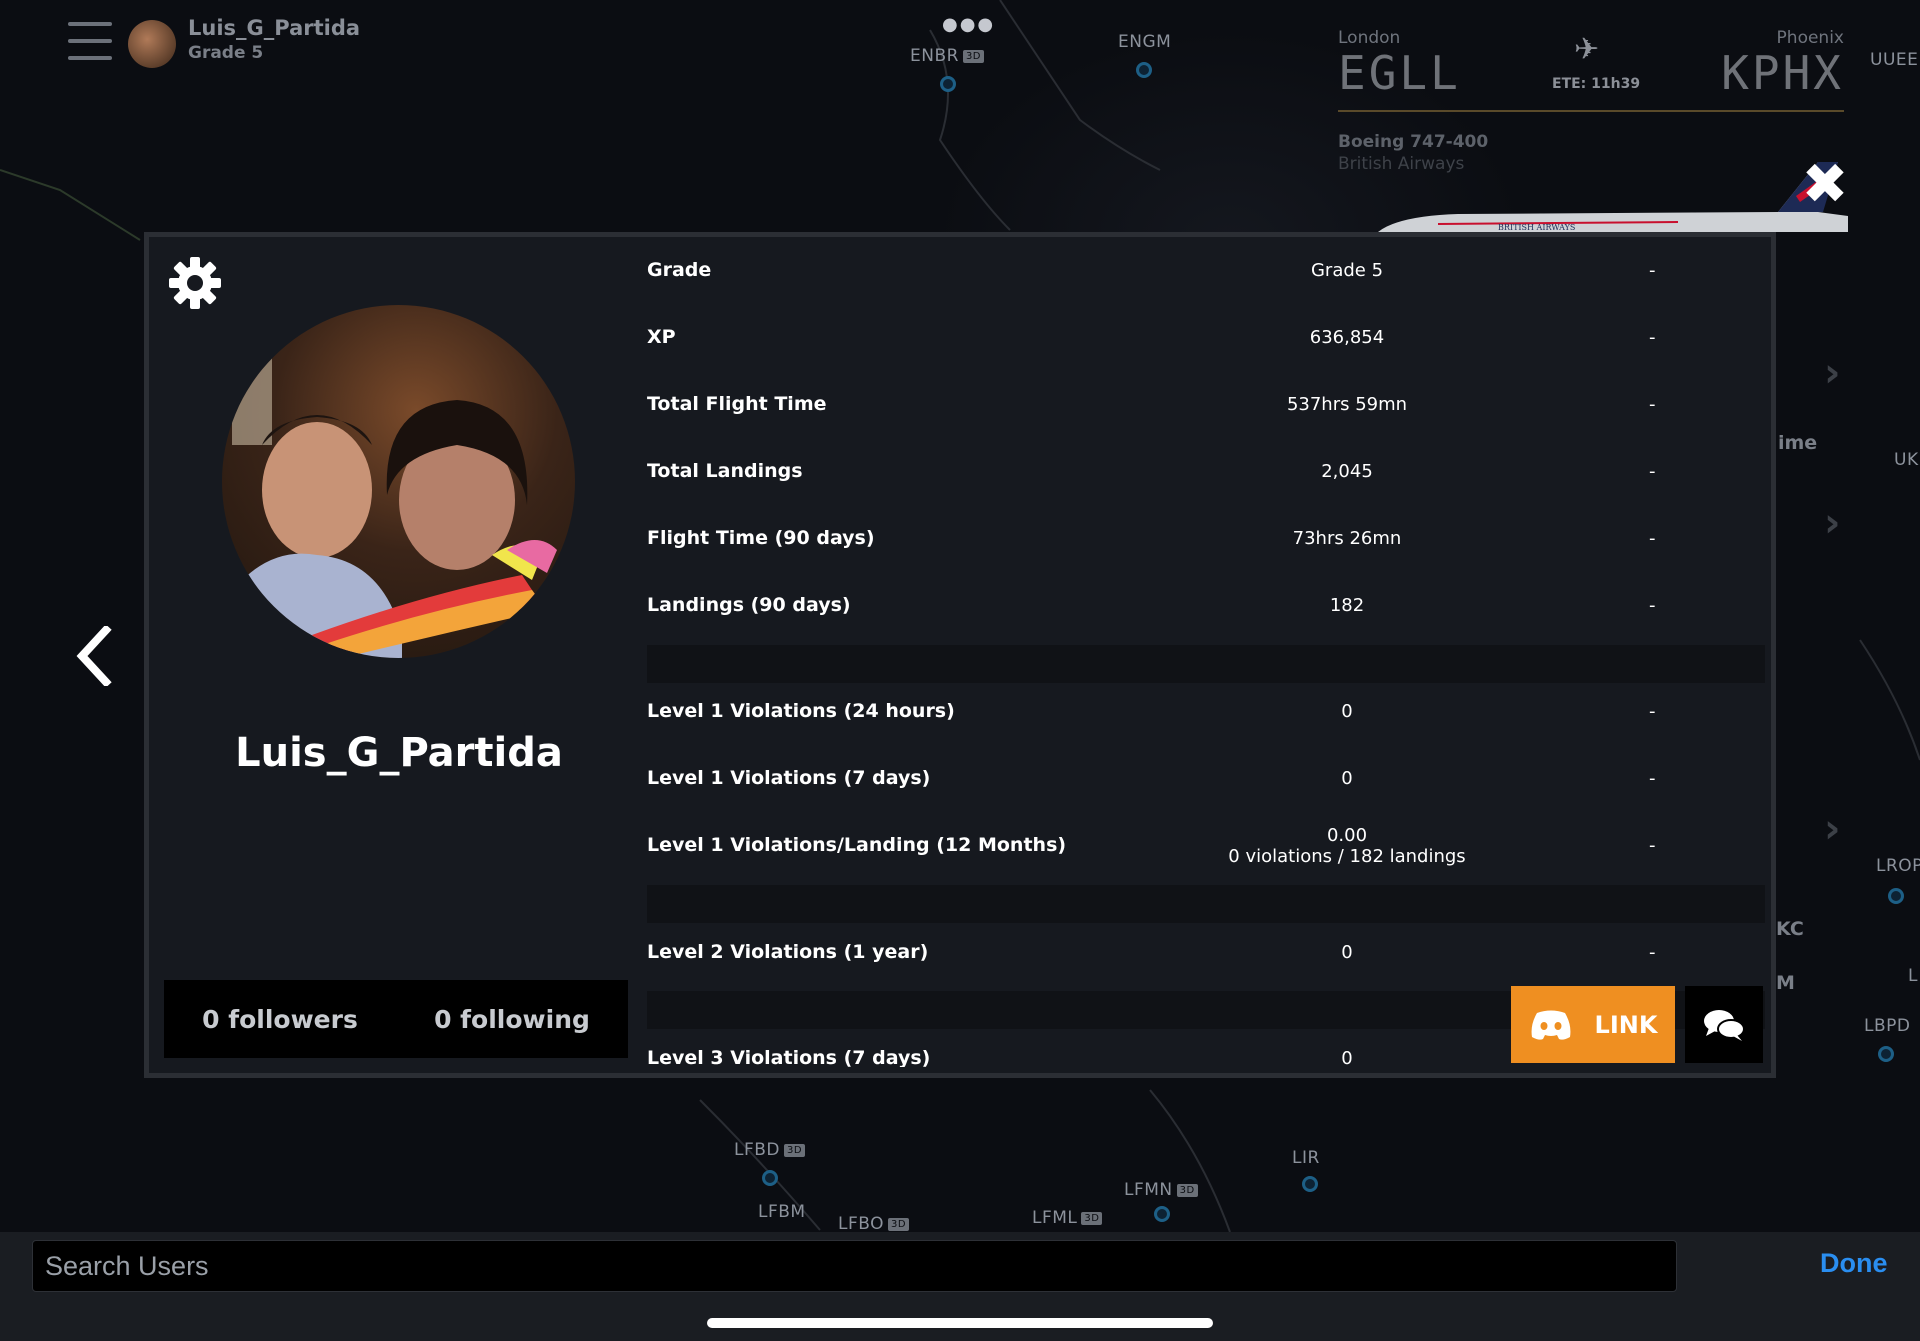  I want to click on done-button: Done, so click(1854, 1263).